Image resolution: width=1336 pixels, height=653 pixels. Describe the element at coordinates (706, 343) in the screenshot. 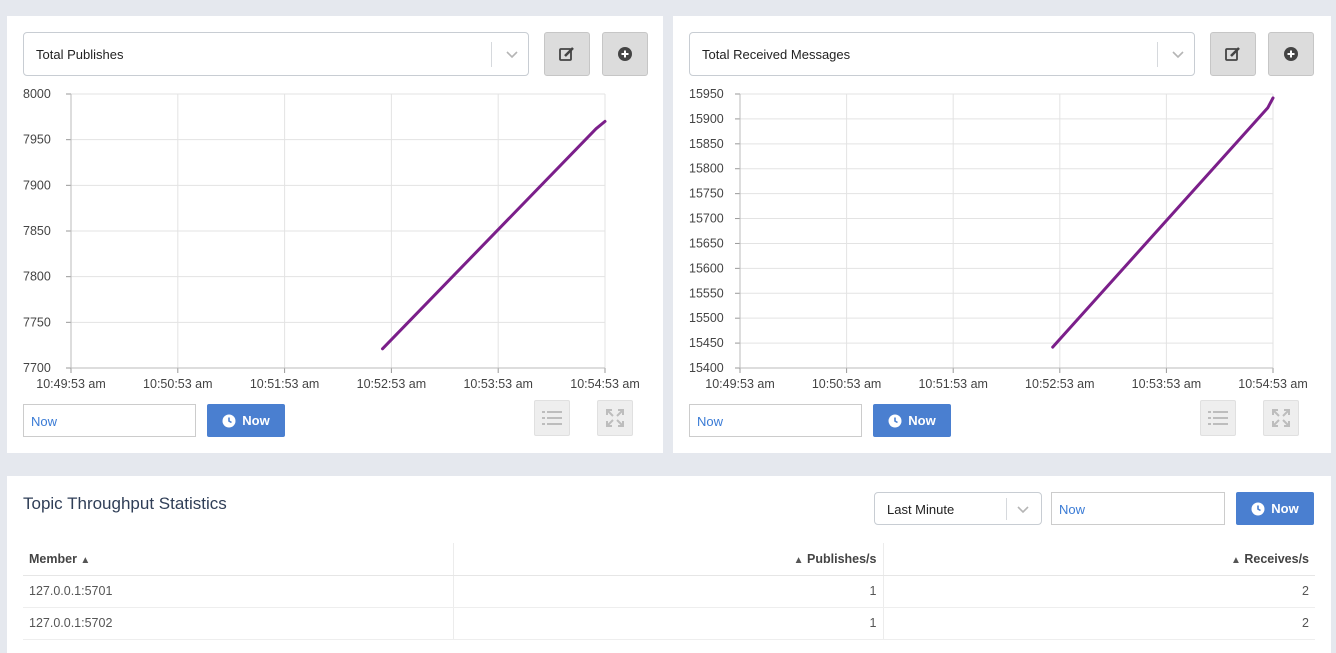

I see `y-tick-label: 15450` at that location.